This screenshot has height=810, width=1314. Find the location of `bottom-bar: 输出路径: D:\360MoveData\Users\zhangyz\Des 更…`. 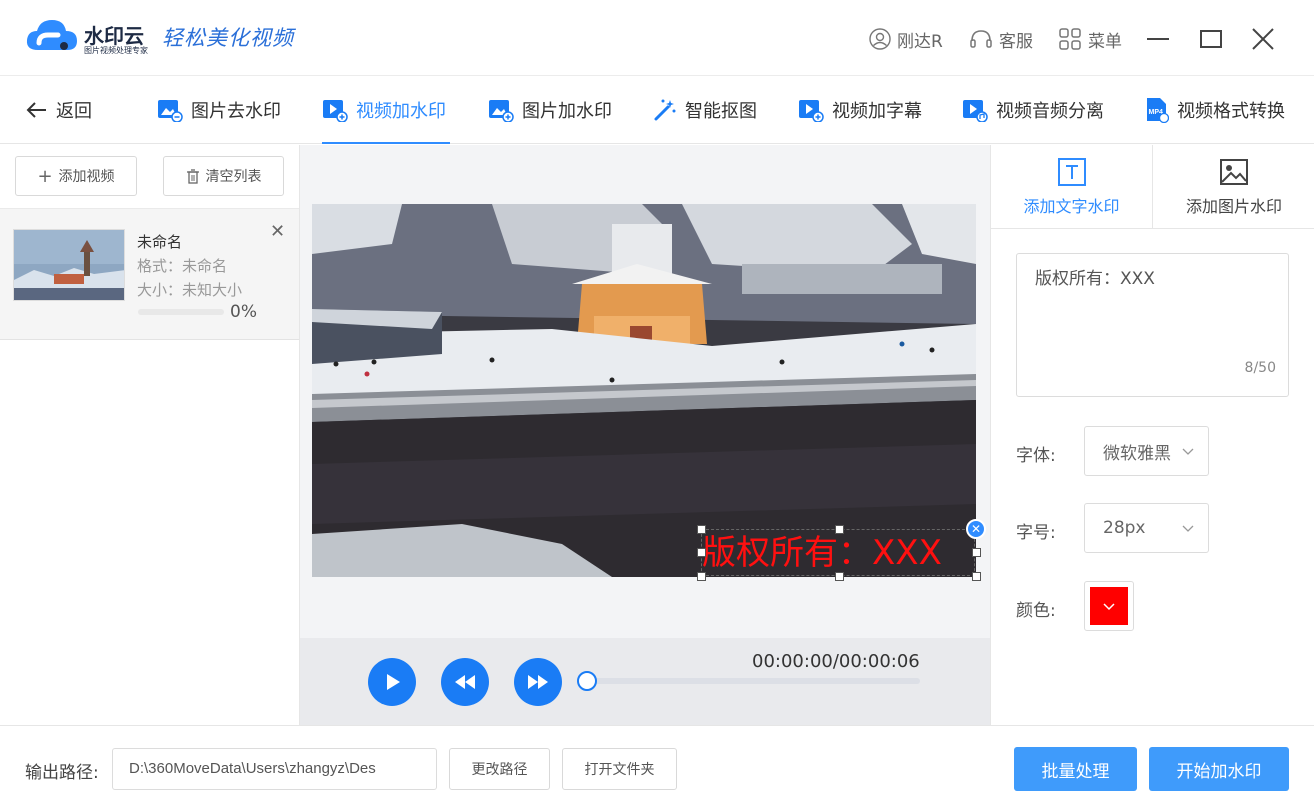

bottom-bar: 输出路径: D:\360MoveData\Users\zhangyz\Des 更… is located at coordinates (657, 767).